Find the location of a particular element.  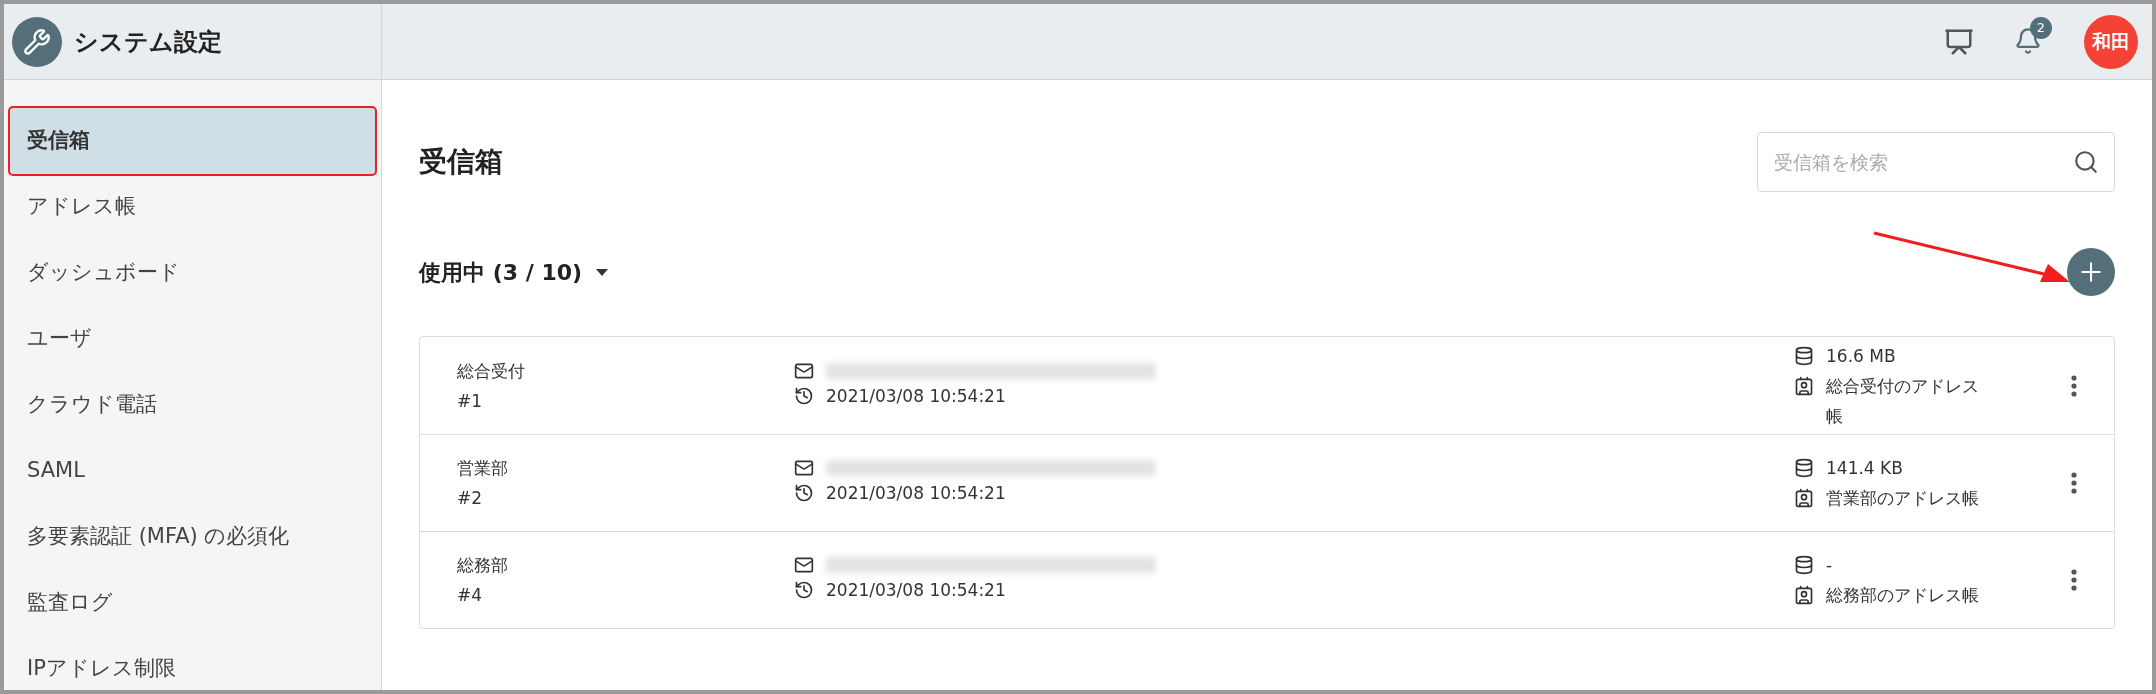

storage-size: 16.6 MB is located at coordinates (1861, 356).